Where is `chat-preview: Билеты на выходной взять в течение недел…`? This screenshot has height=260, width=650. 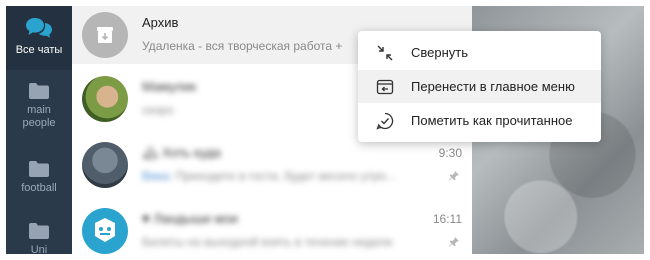 chat-preview: Билеты на выходной взять в течение недел… is located at coordinates (267, 242).